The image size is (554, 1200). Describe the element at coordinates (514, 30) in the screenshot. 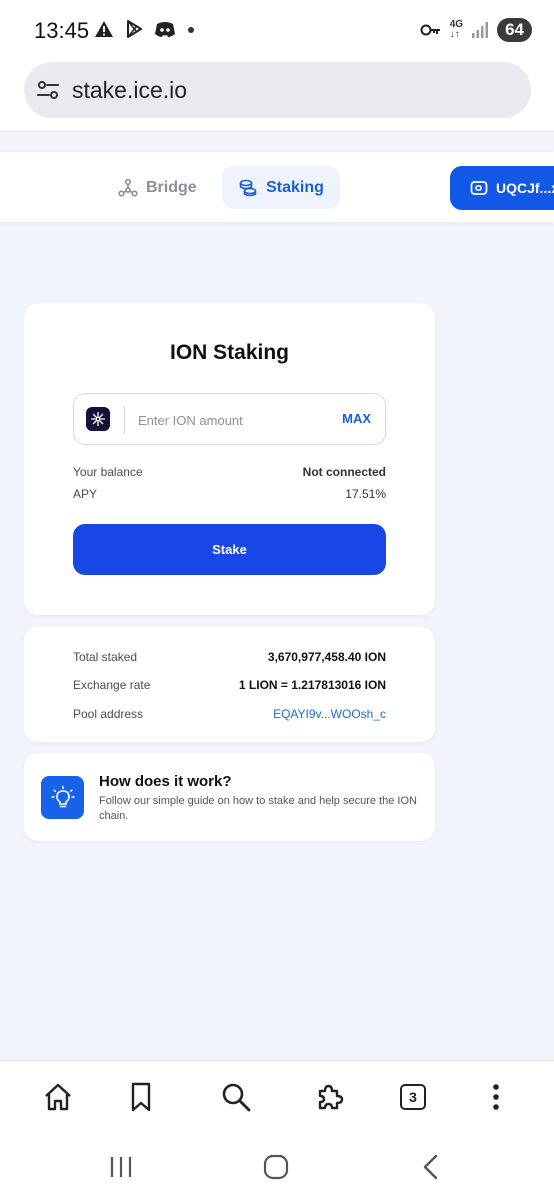

I see `battery-indicator: 64` at that location.